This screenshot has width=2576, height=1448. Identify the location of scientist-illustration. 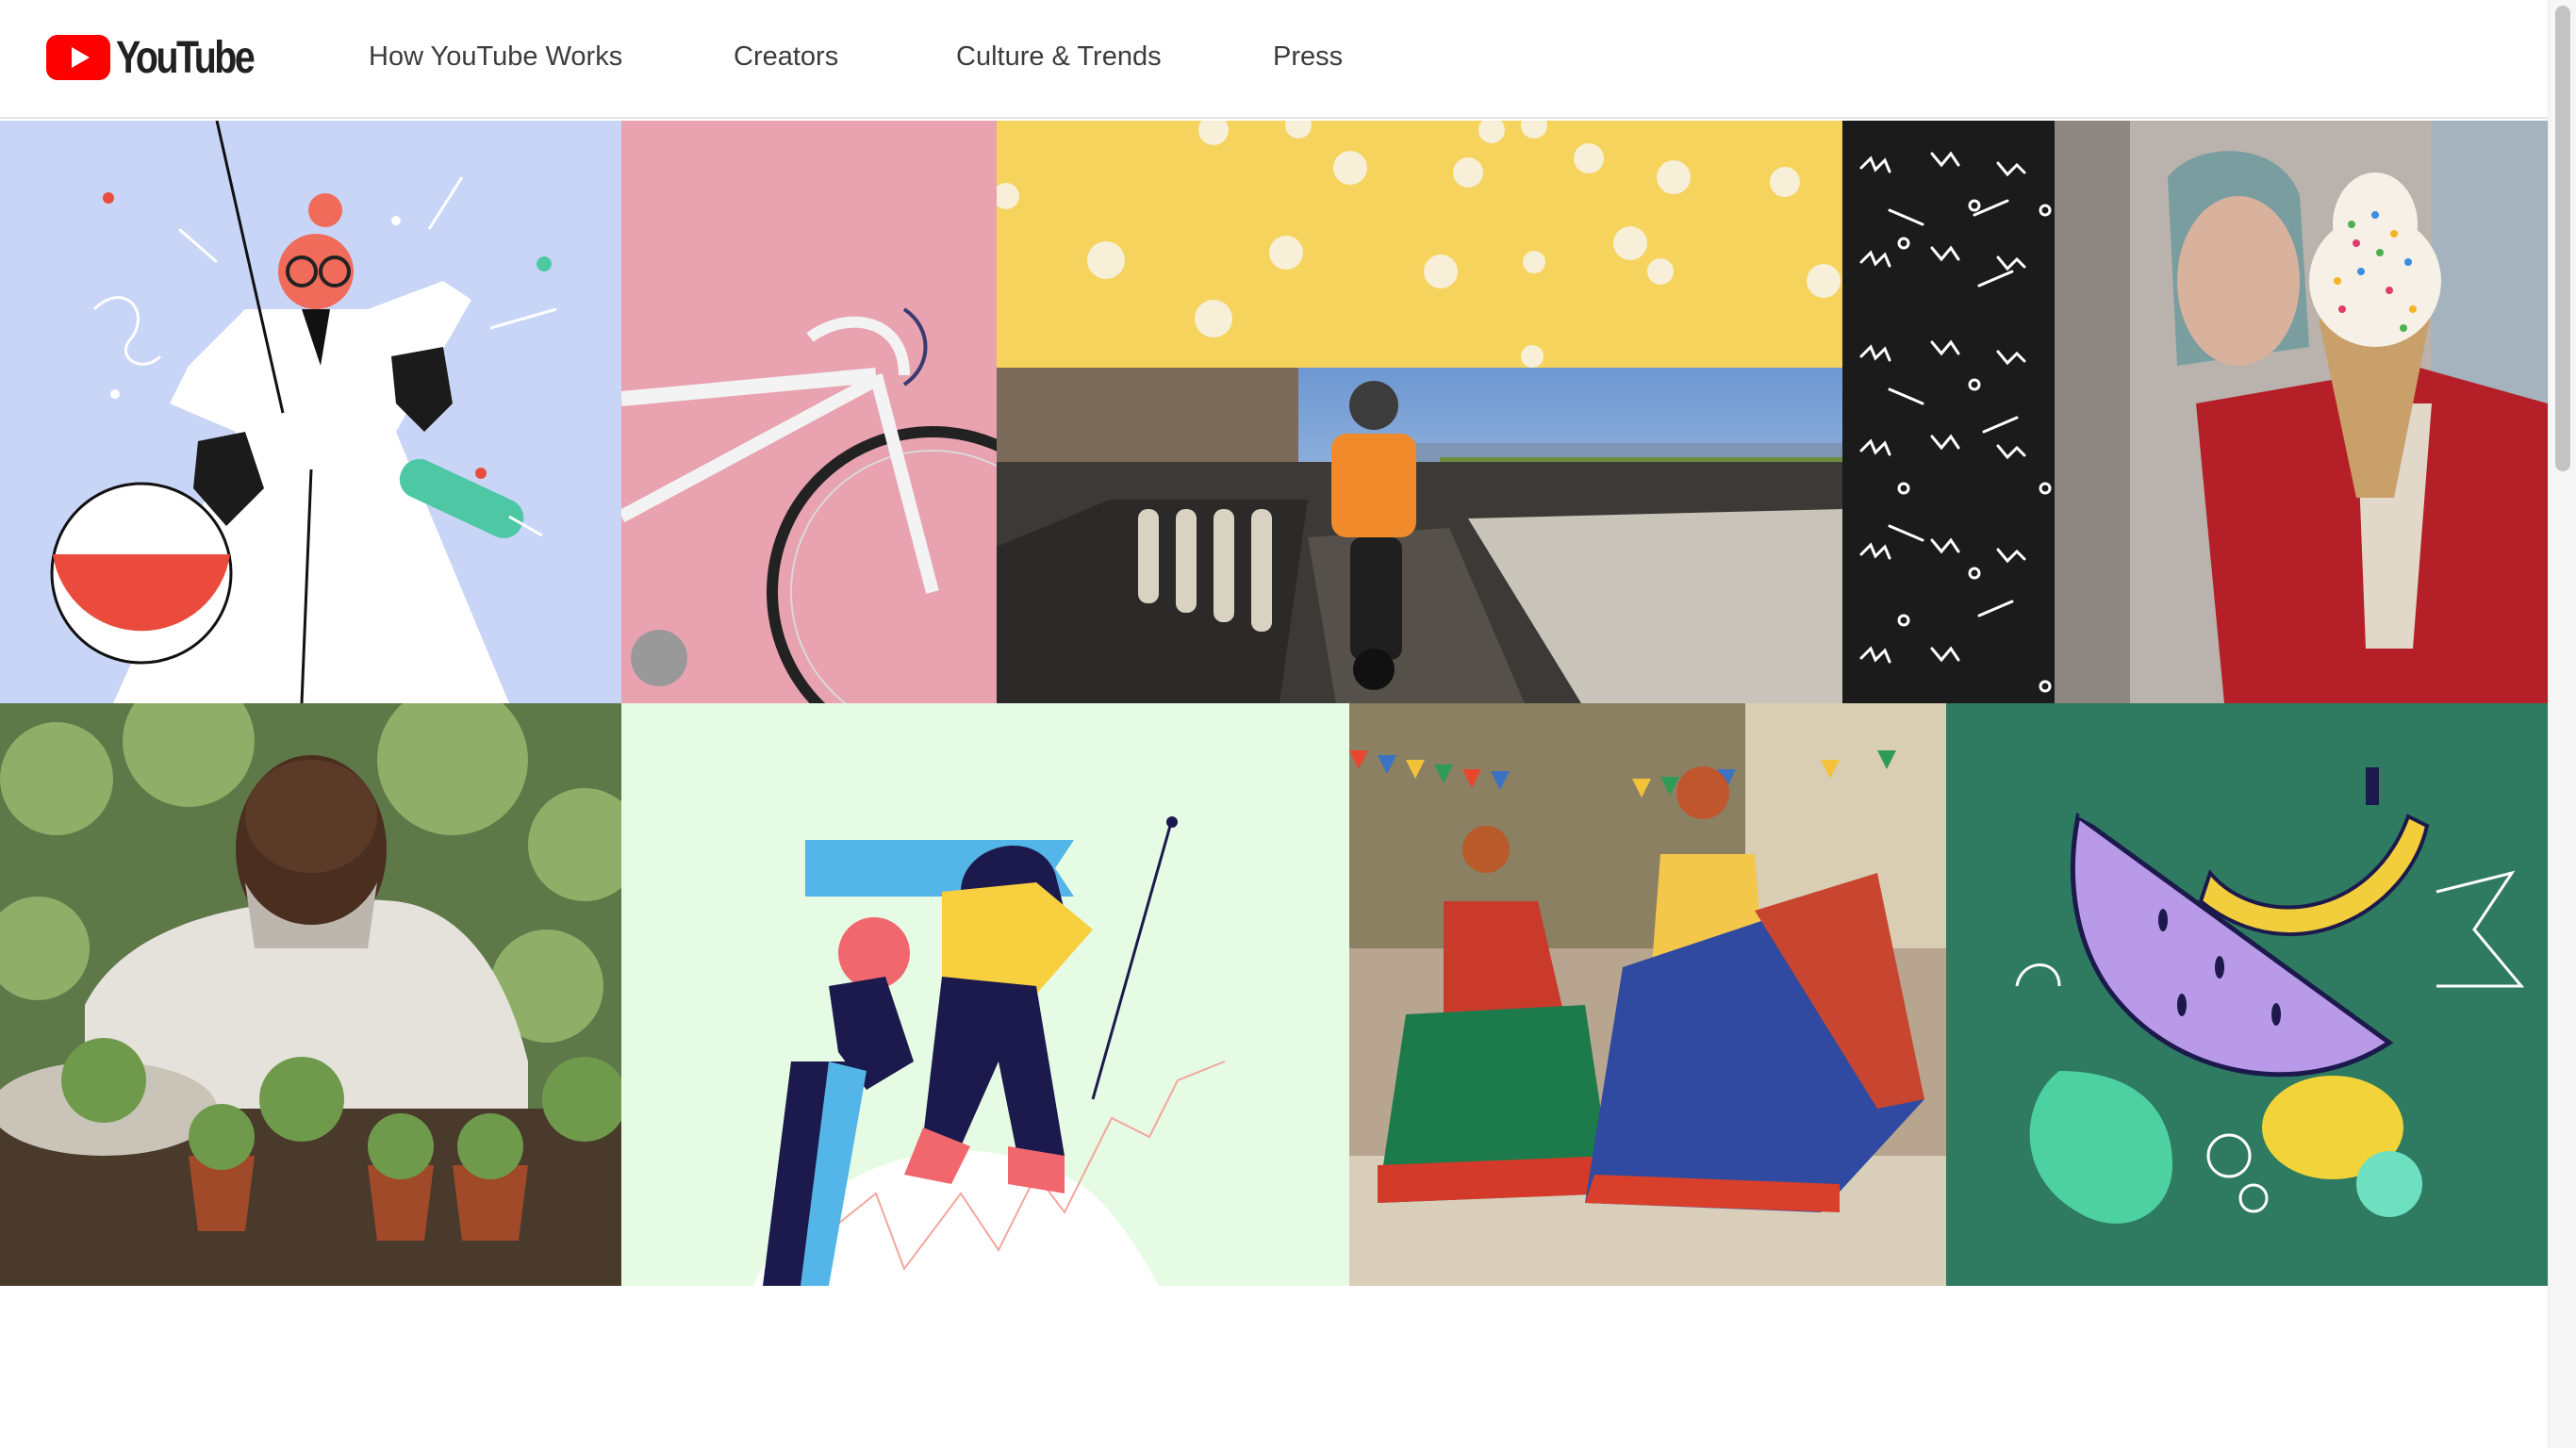
(310, 412).